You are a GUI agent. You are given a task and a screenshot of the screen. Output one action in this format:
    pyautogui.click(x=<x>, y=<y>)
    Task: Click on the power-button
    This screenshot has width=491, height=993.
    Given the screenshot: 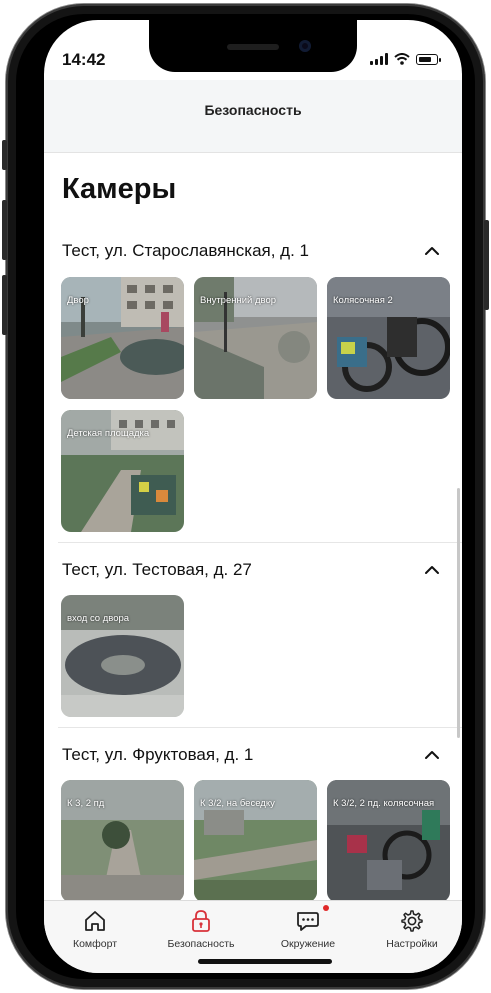 What is the action you would take?
    pyautogui.click(x=486, y=265)
    